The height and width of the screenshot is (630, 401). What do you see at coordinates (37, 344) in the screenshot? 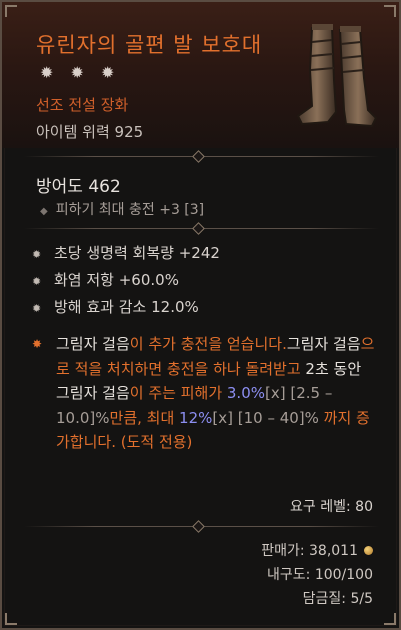
I see `legendary-star-icon: ✸` at bounding box center [37, 344].